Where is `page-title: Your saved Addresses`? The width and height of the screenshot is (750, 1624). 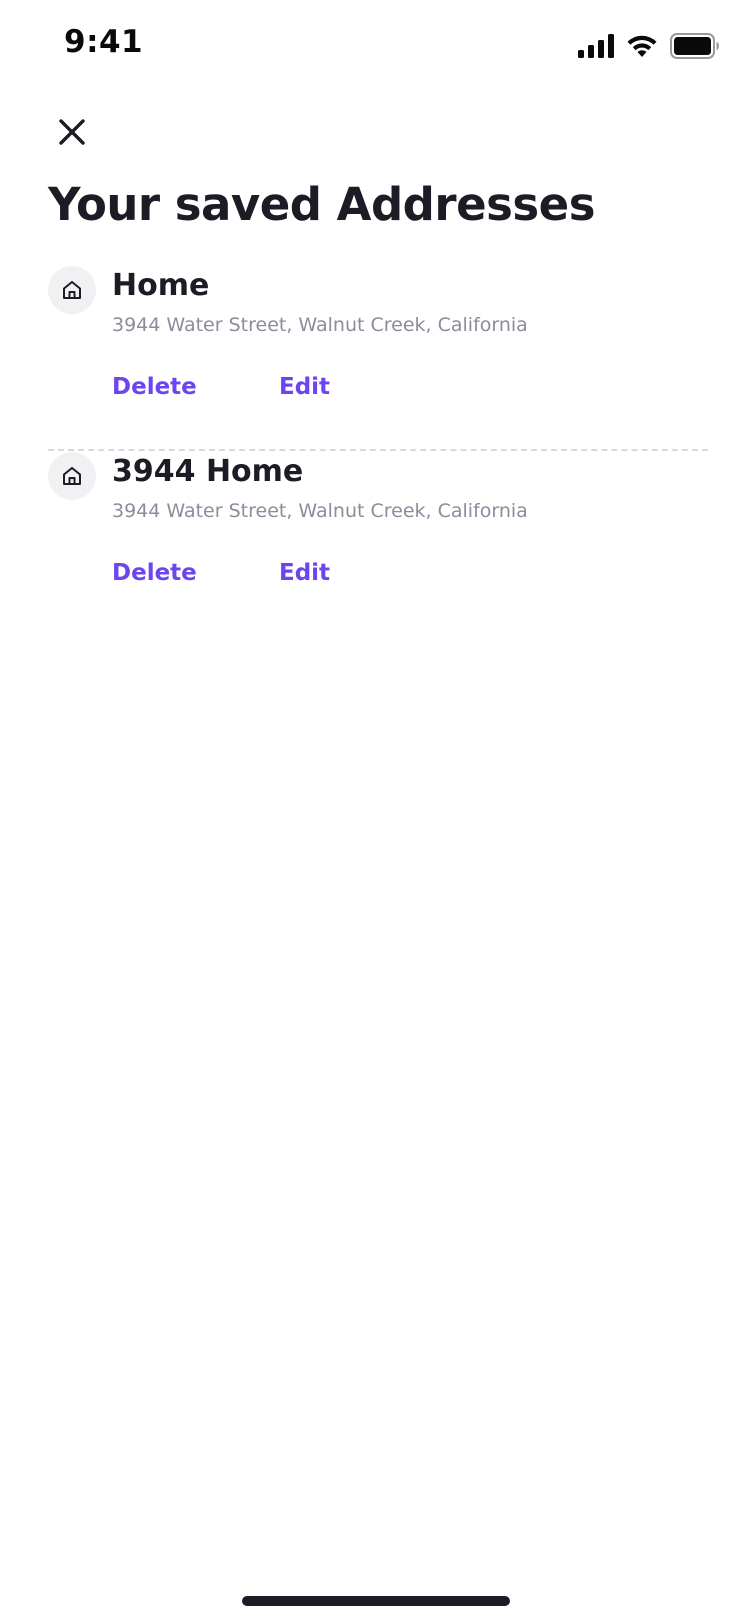
page-title: Your saved Addresses is located at coordinates (322, 204).